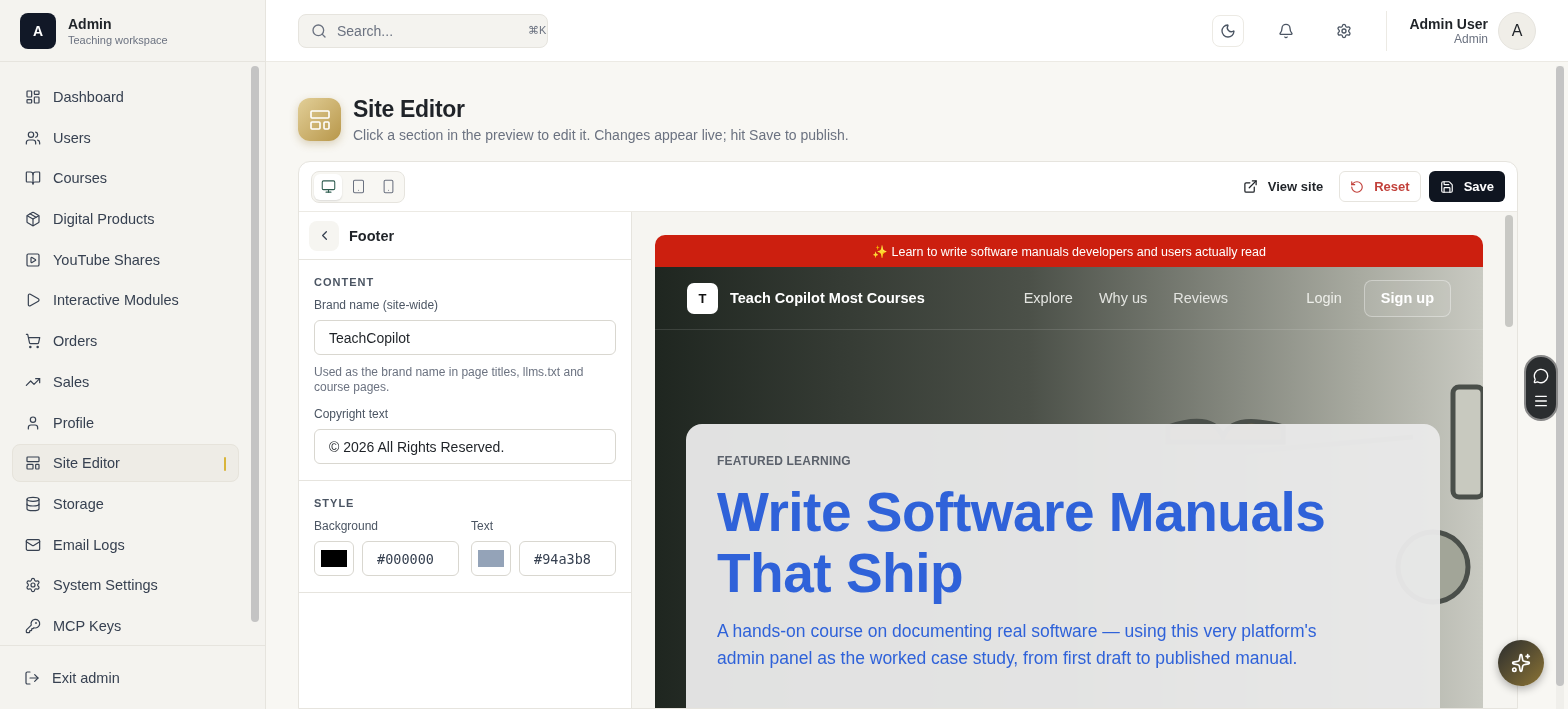  I want to click on users-icon, so click(33, 137).